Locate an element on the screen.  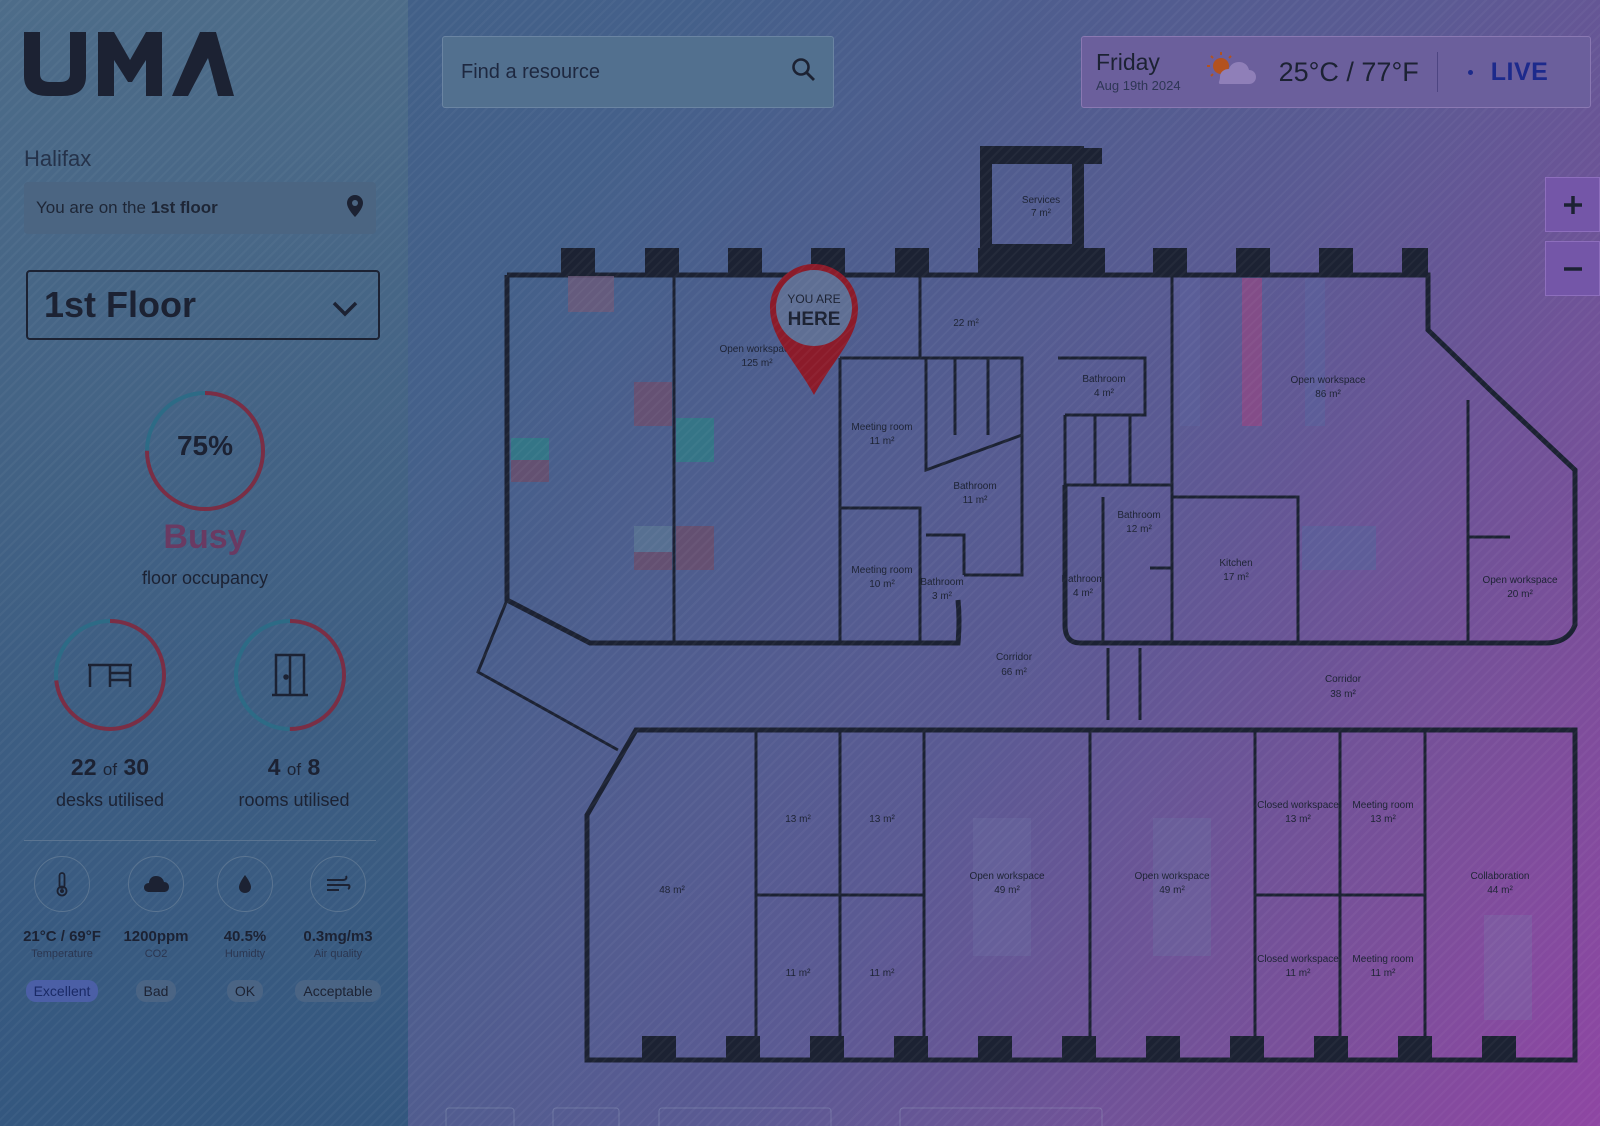
room-area: 17 m² is located at coordinates (1236, 577).